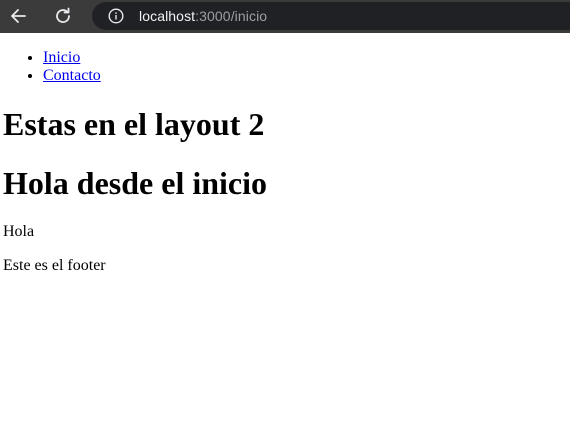  I want to click on nav-item-contacto: Contacto, so click(306, 76).